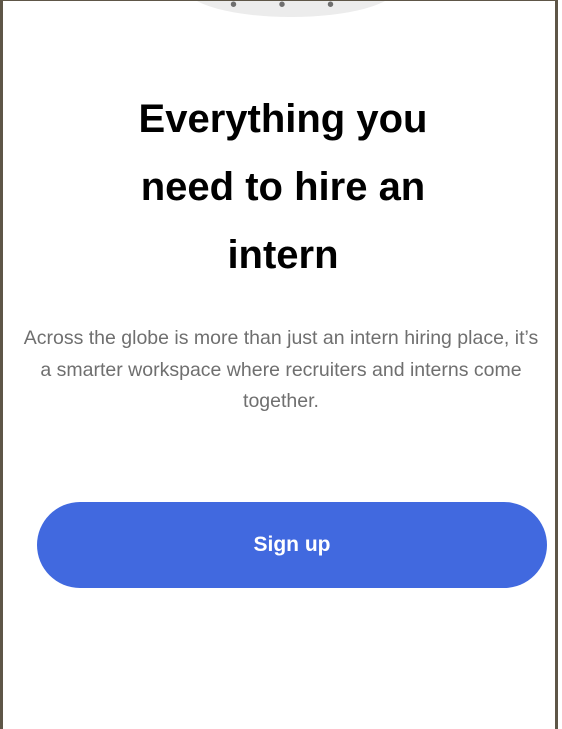  What do you see at coordinates (283, 255) in the screenshot?
I see `title-line-3: intern` at bounding box center [283, 255].